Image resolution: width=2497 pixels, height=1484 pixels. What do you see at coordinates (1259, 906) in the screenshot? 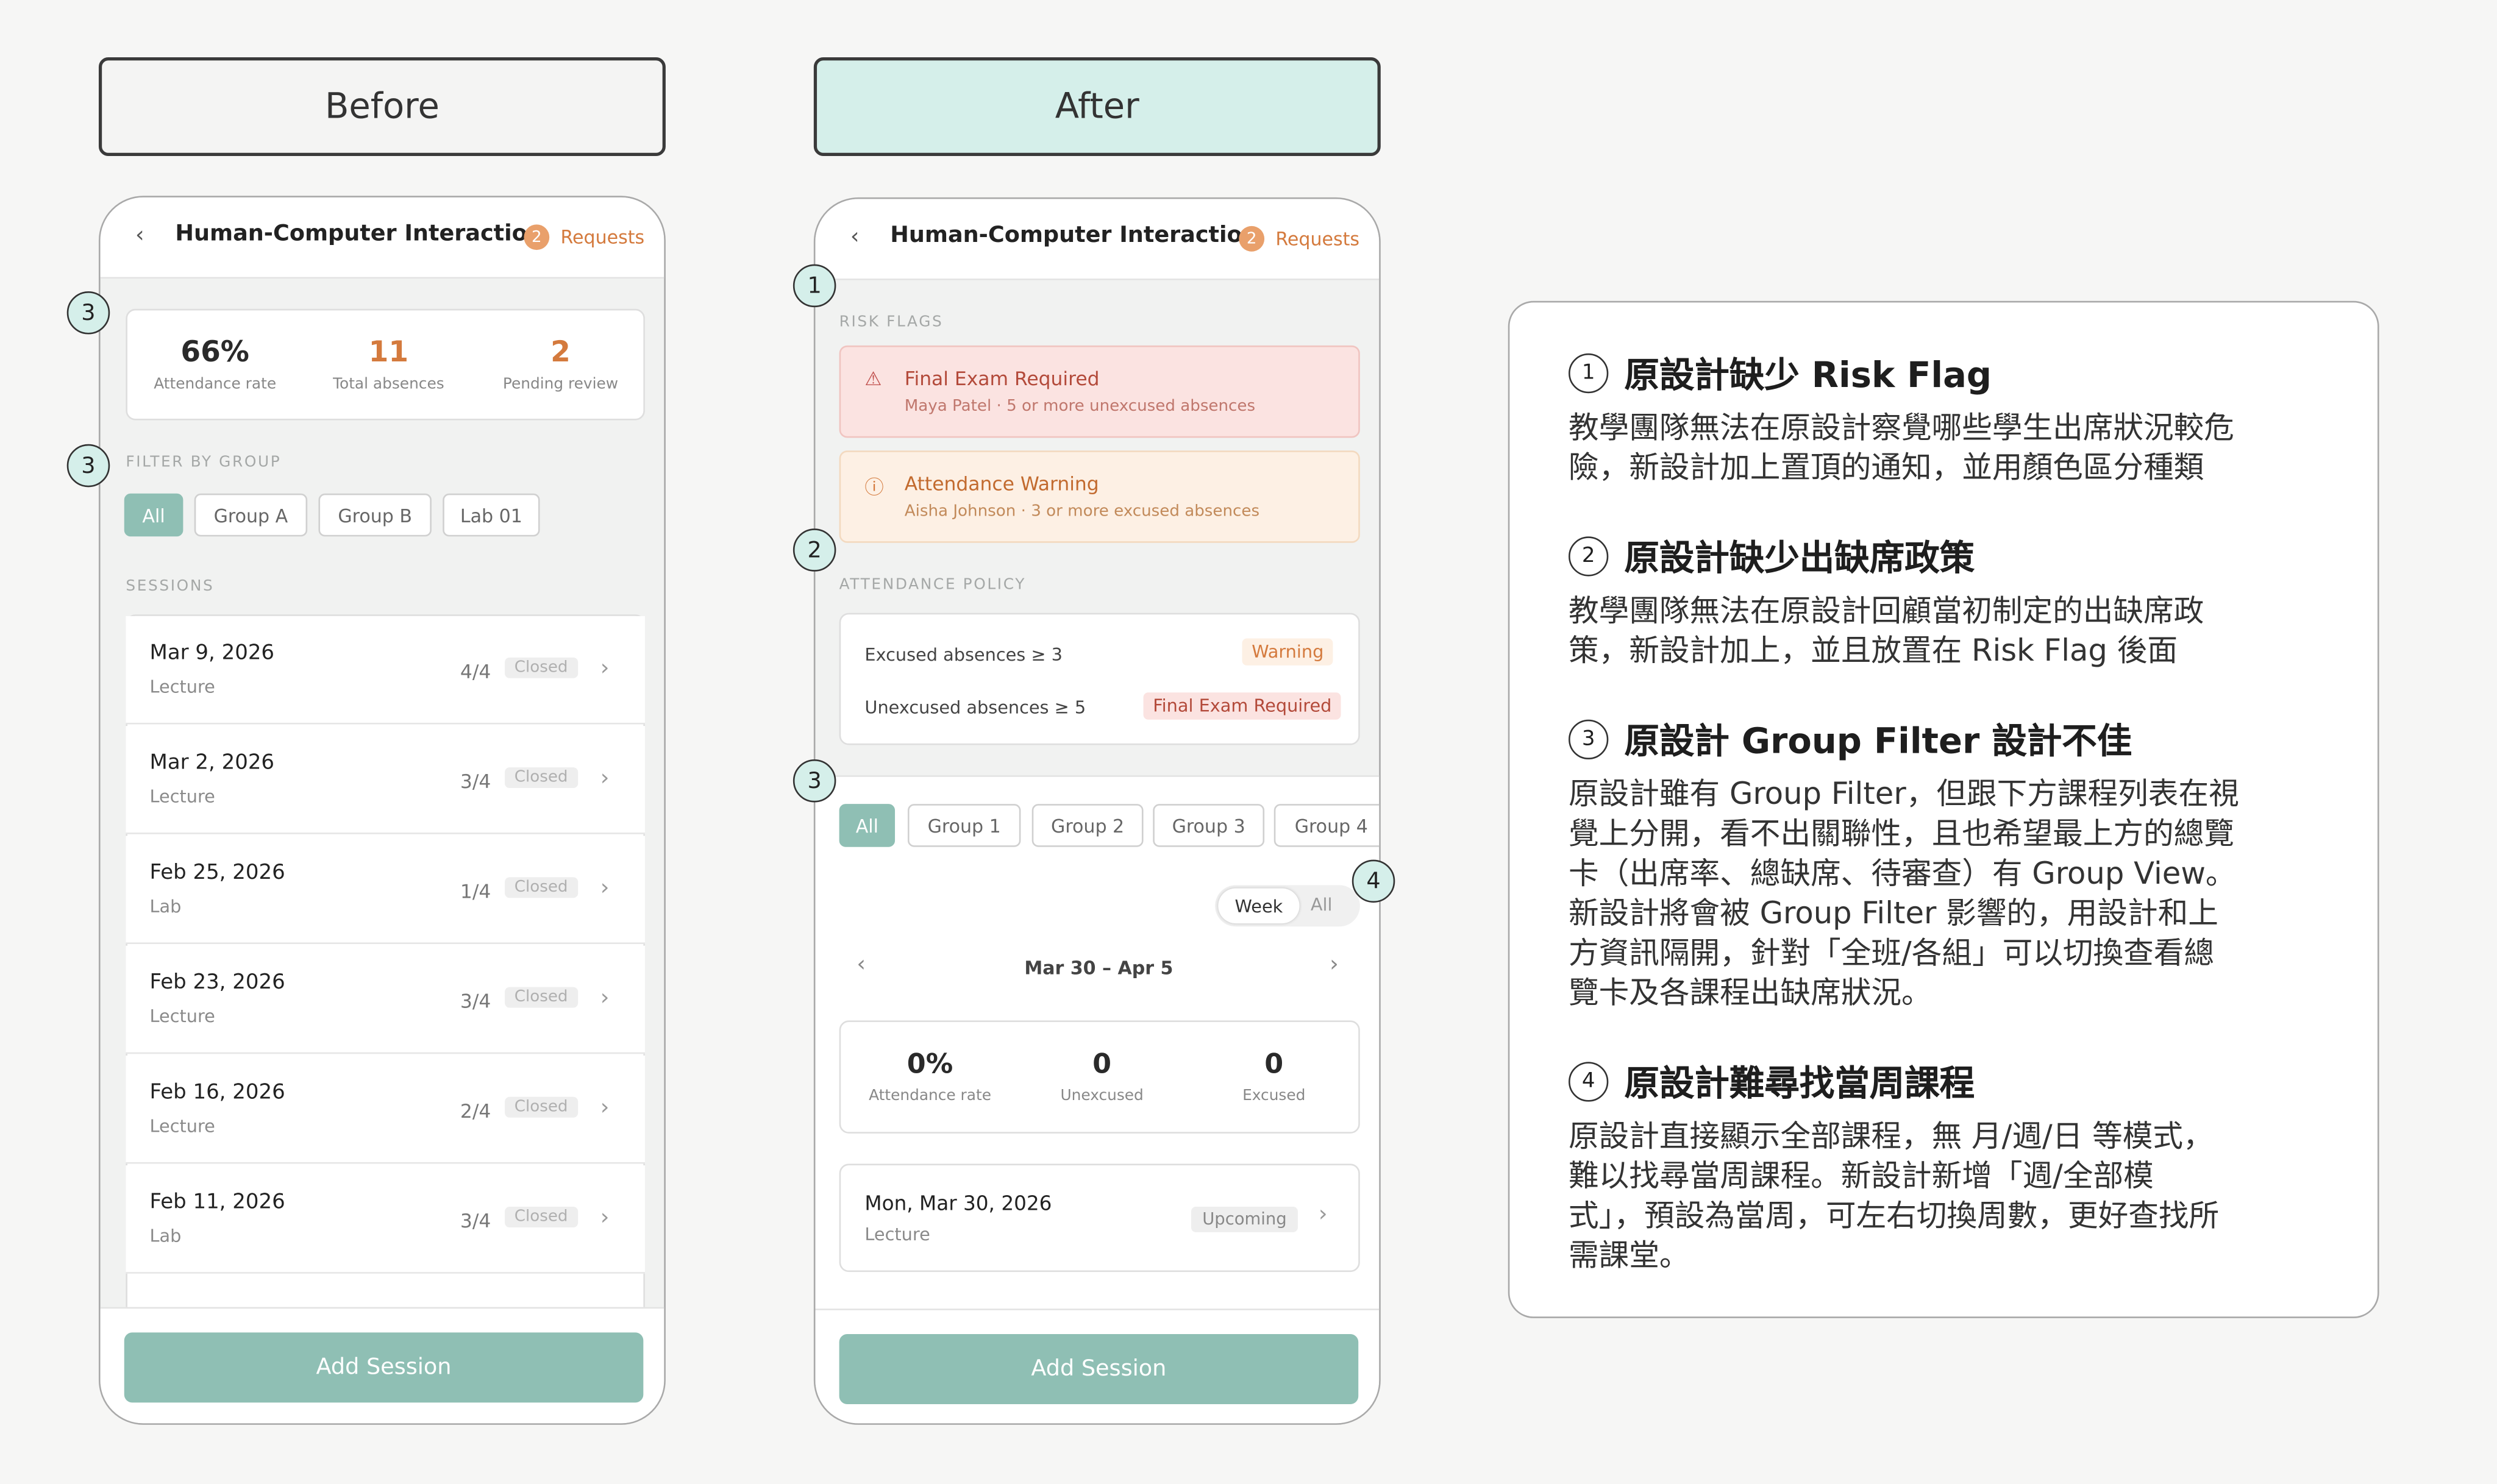
I see `toggle-week: Week` at bounding box center [1259, 906].